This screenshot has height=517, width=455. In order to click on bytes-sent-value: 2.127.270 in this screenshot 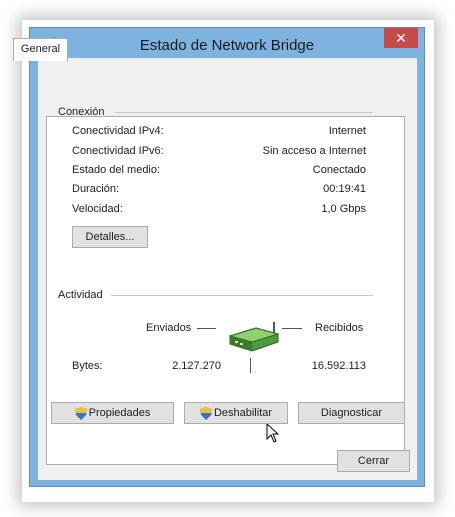, I will do `click(196, 366)`.